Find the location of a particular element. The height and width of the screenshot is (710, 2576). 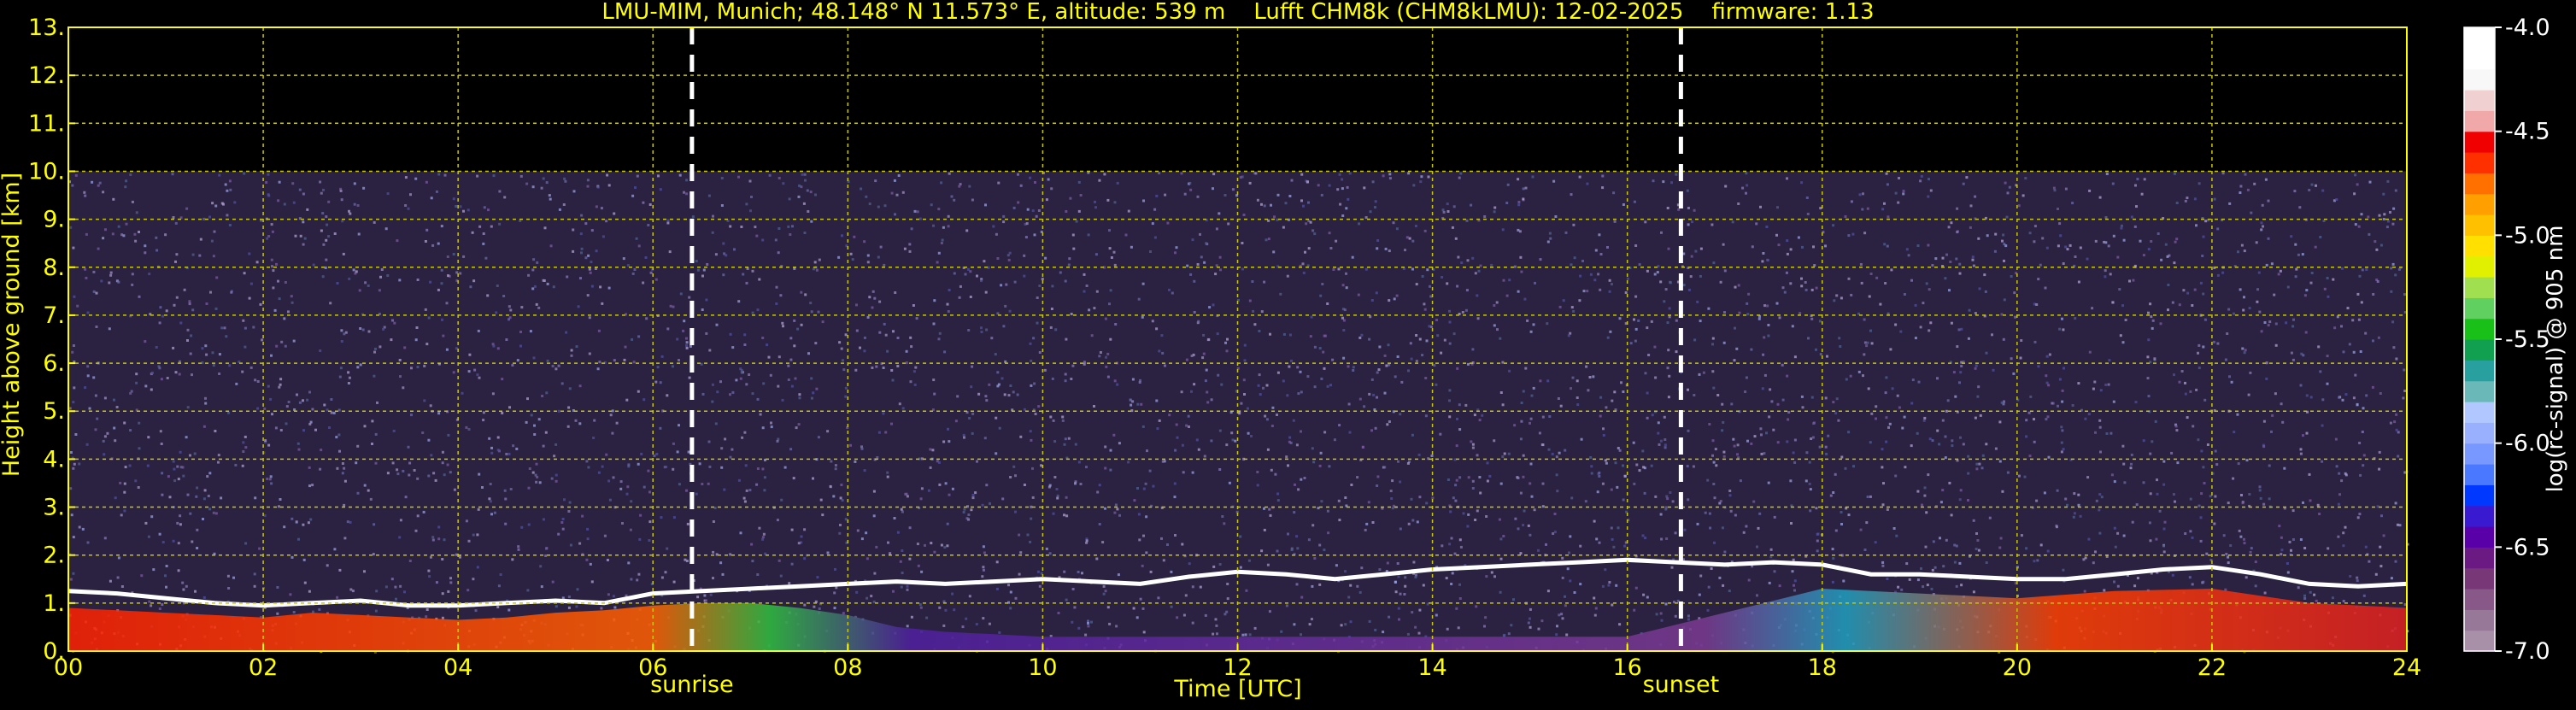

colorbar-segment is located at coordinates (2479, 329).